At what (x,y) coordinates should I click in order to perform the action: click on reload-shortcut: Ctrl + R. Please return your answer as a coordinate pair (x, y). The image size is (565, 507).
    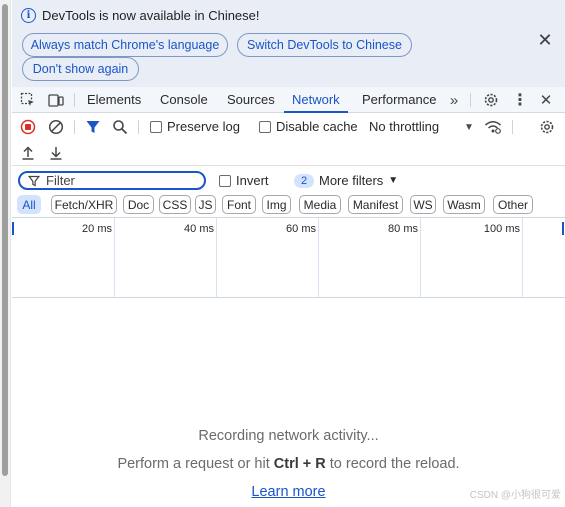
    Looking at the image, I should click on (299, 464).